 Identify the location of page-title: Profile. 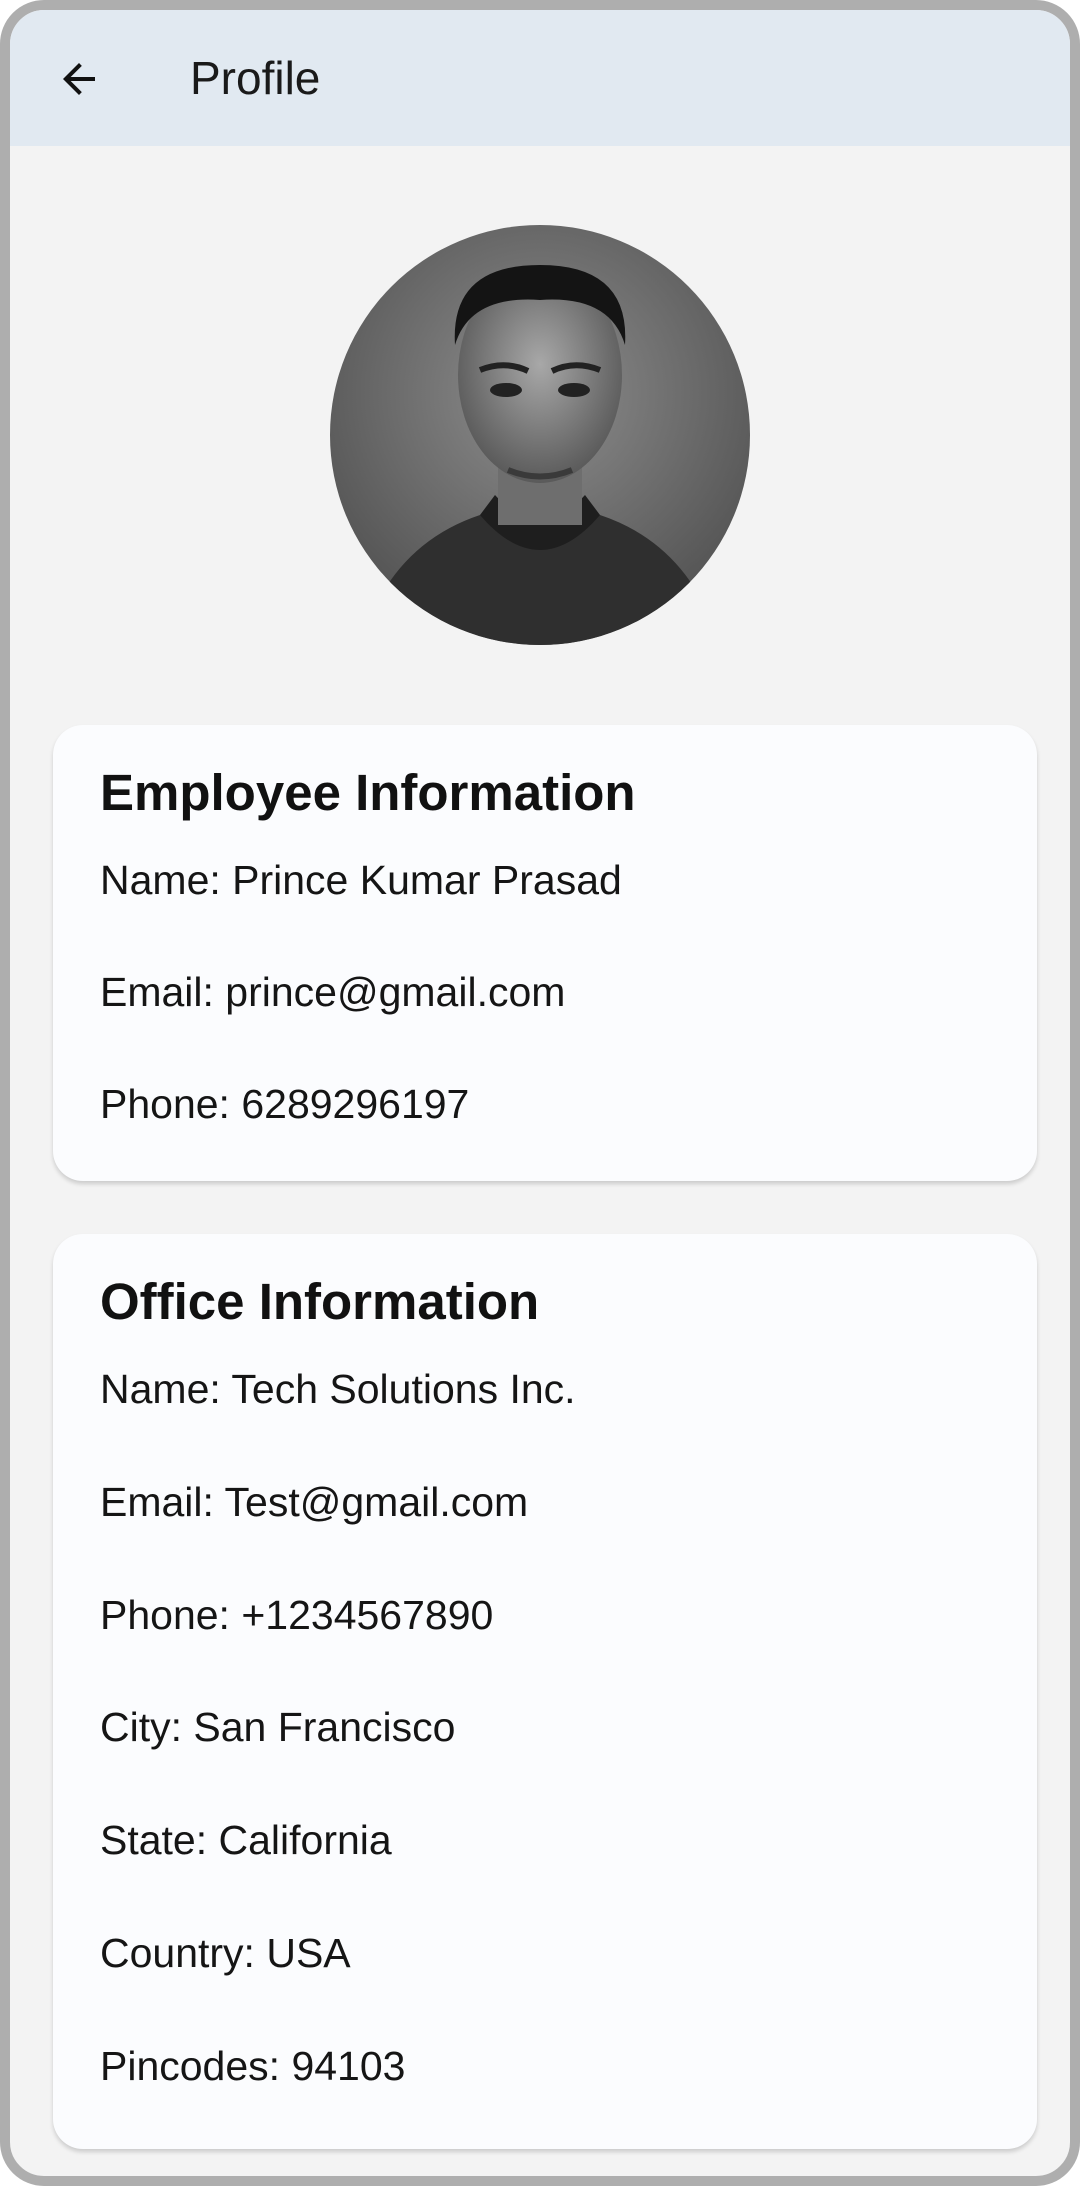
(255, 78).